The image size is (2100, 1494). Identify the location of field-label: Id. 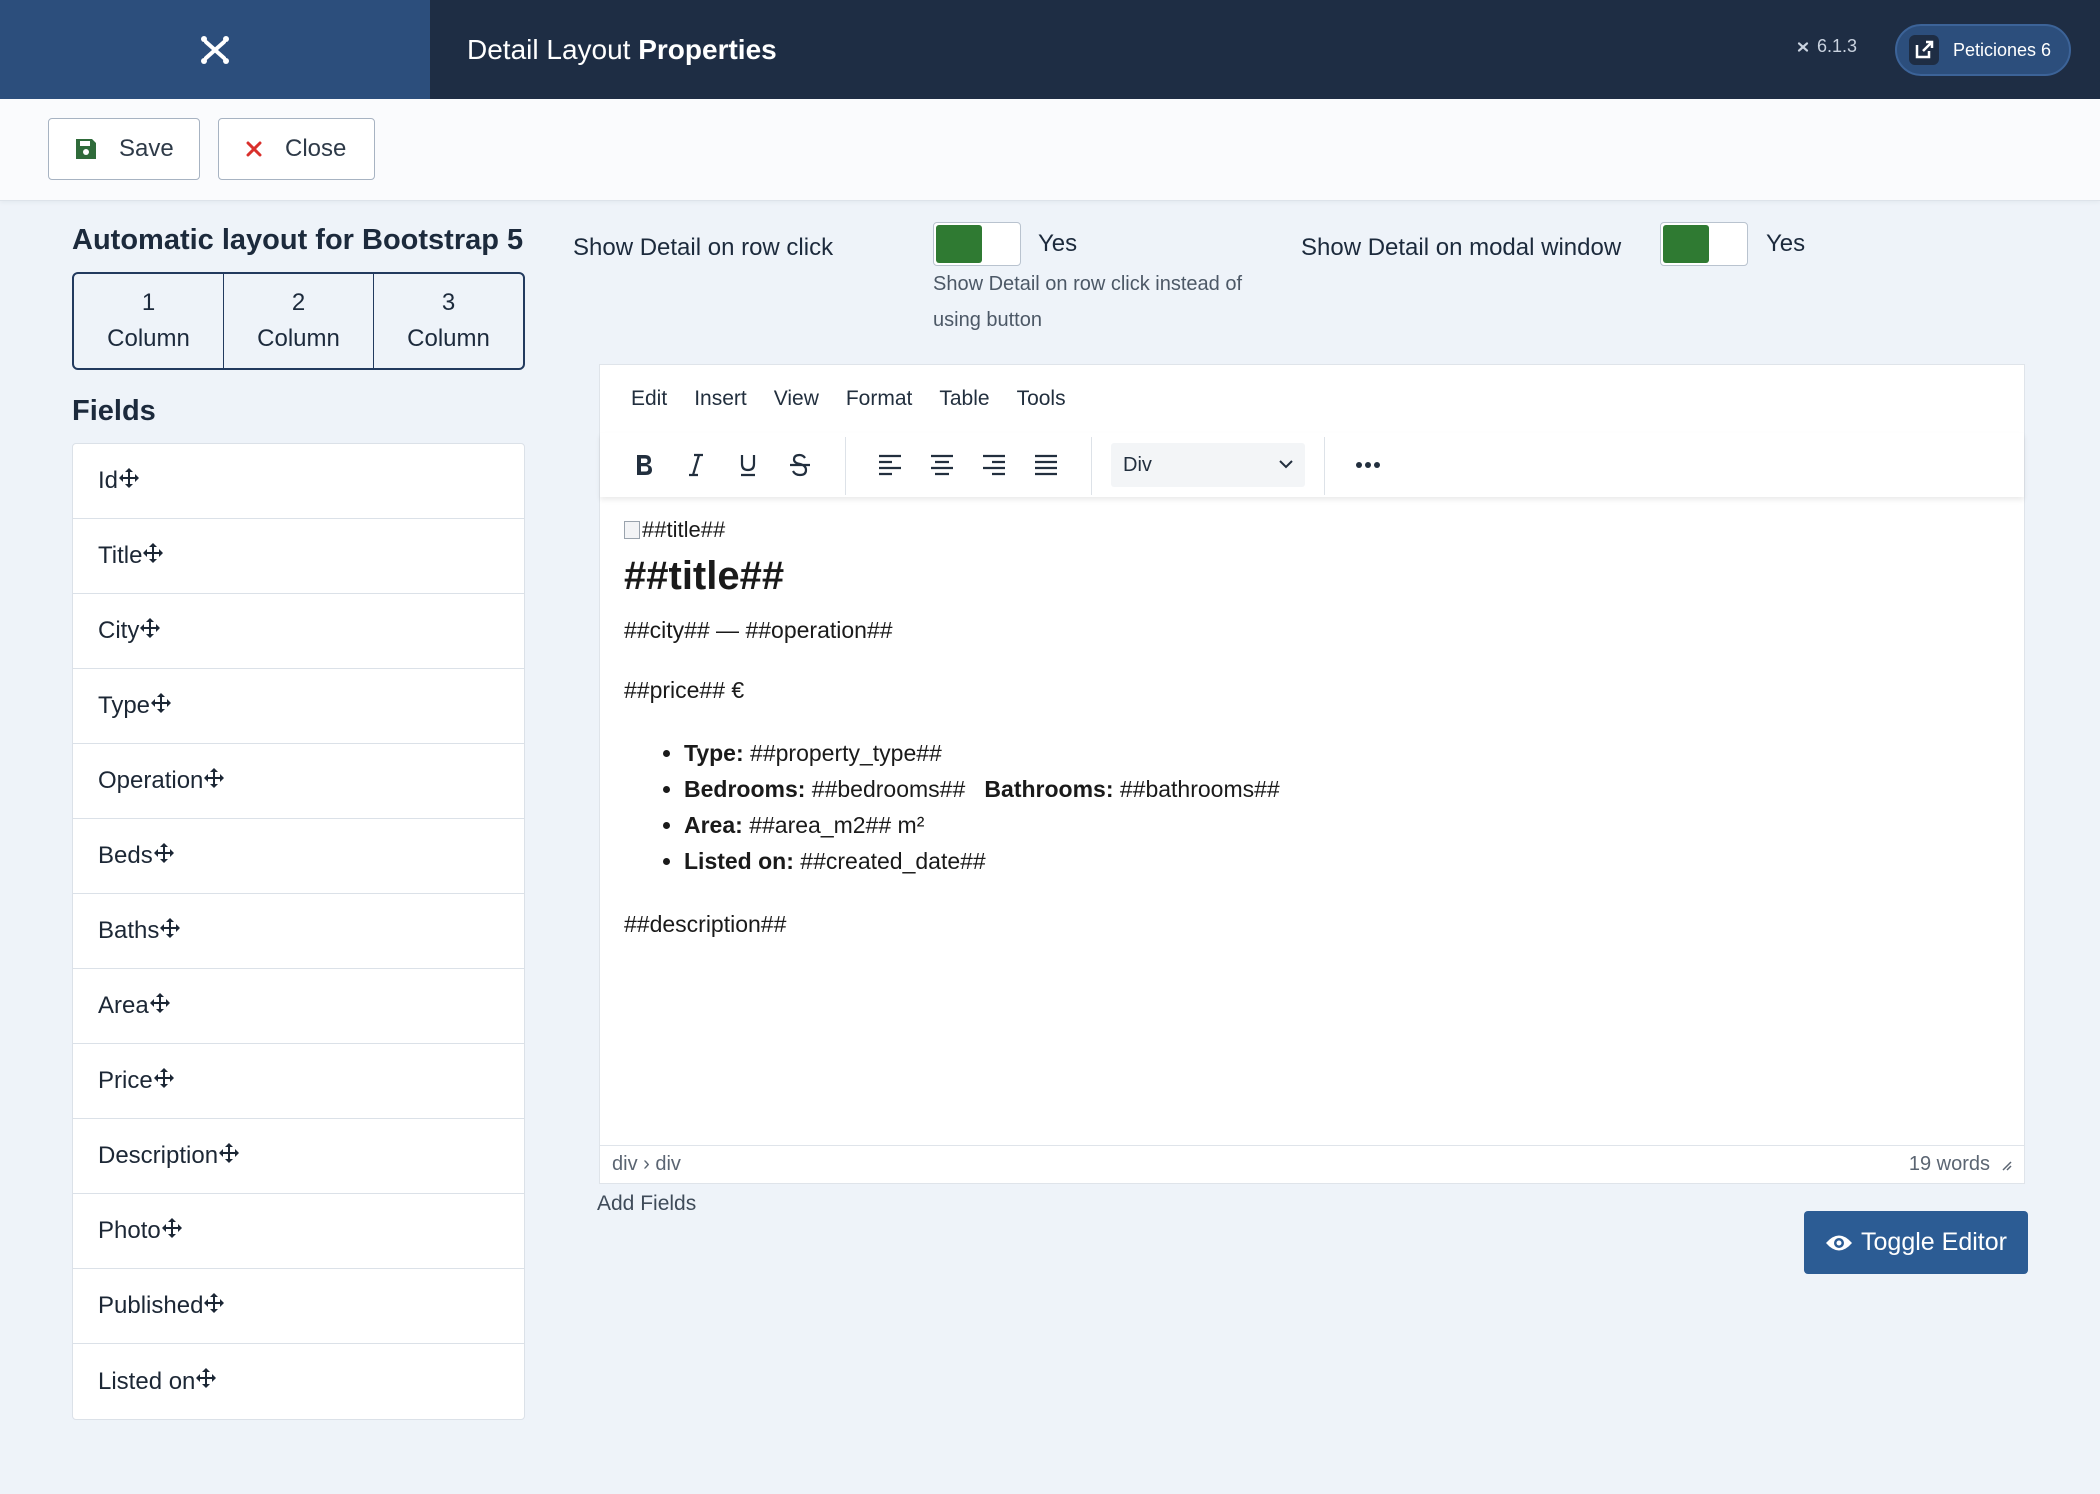
(108, 480).